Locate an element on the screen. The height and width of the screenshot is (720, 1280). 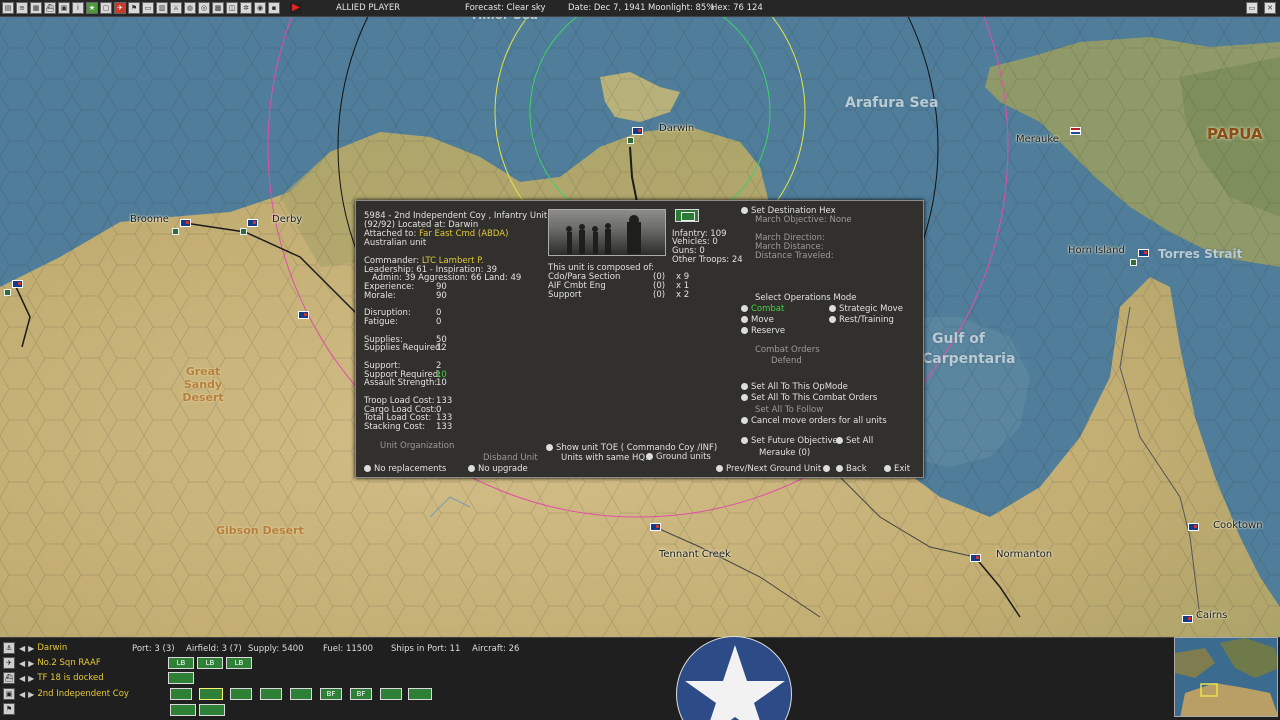
set-all-opmode-button: Set All To This OpMode is located at coordinates (794, 387).